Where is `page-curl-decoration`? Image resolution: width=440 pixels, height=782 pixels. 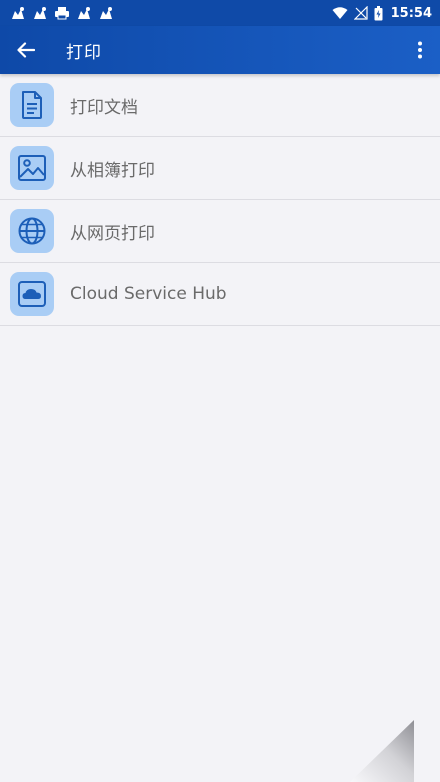
page-curl-decoration is located at coordinates (382, 751).